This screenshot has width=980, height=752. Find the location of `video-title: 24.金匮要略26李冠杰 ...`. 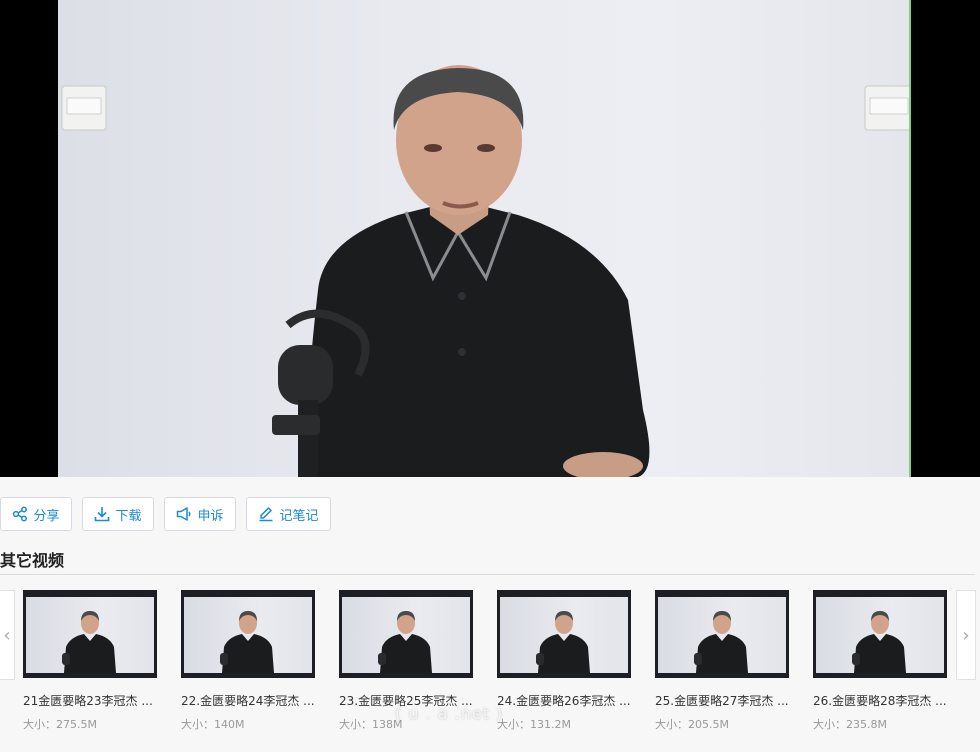

video-title: 24.金匮要略26李冠杰 ... is located at coordinates (565, 700).